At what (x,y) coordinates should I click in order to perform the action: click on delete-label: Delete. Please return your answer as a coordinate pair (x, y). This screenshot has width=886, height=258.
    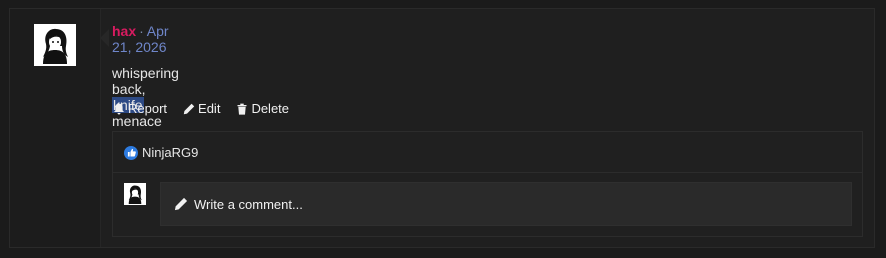
    Looking at the image, I should click on (270, 108).